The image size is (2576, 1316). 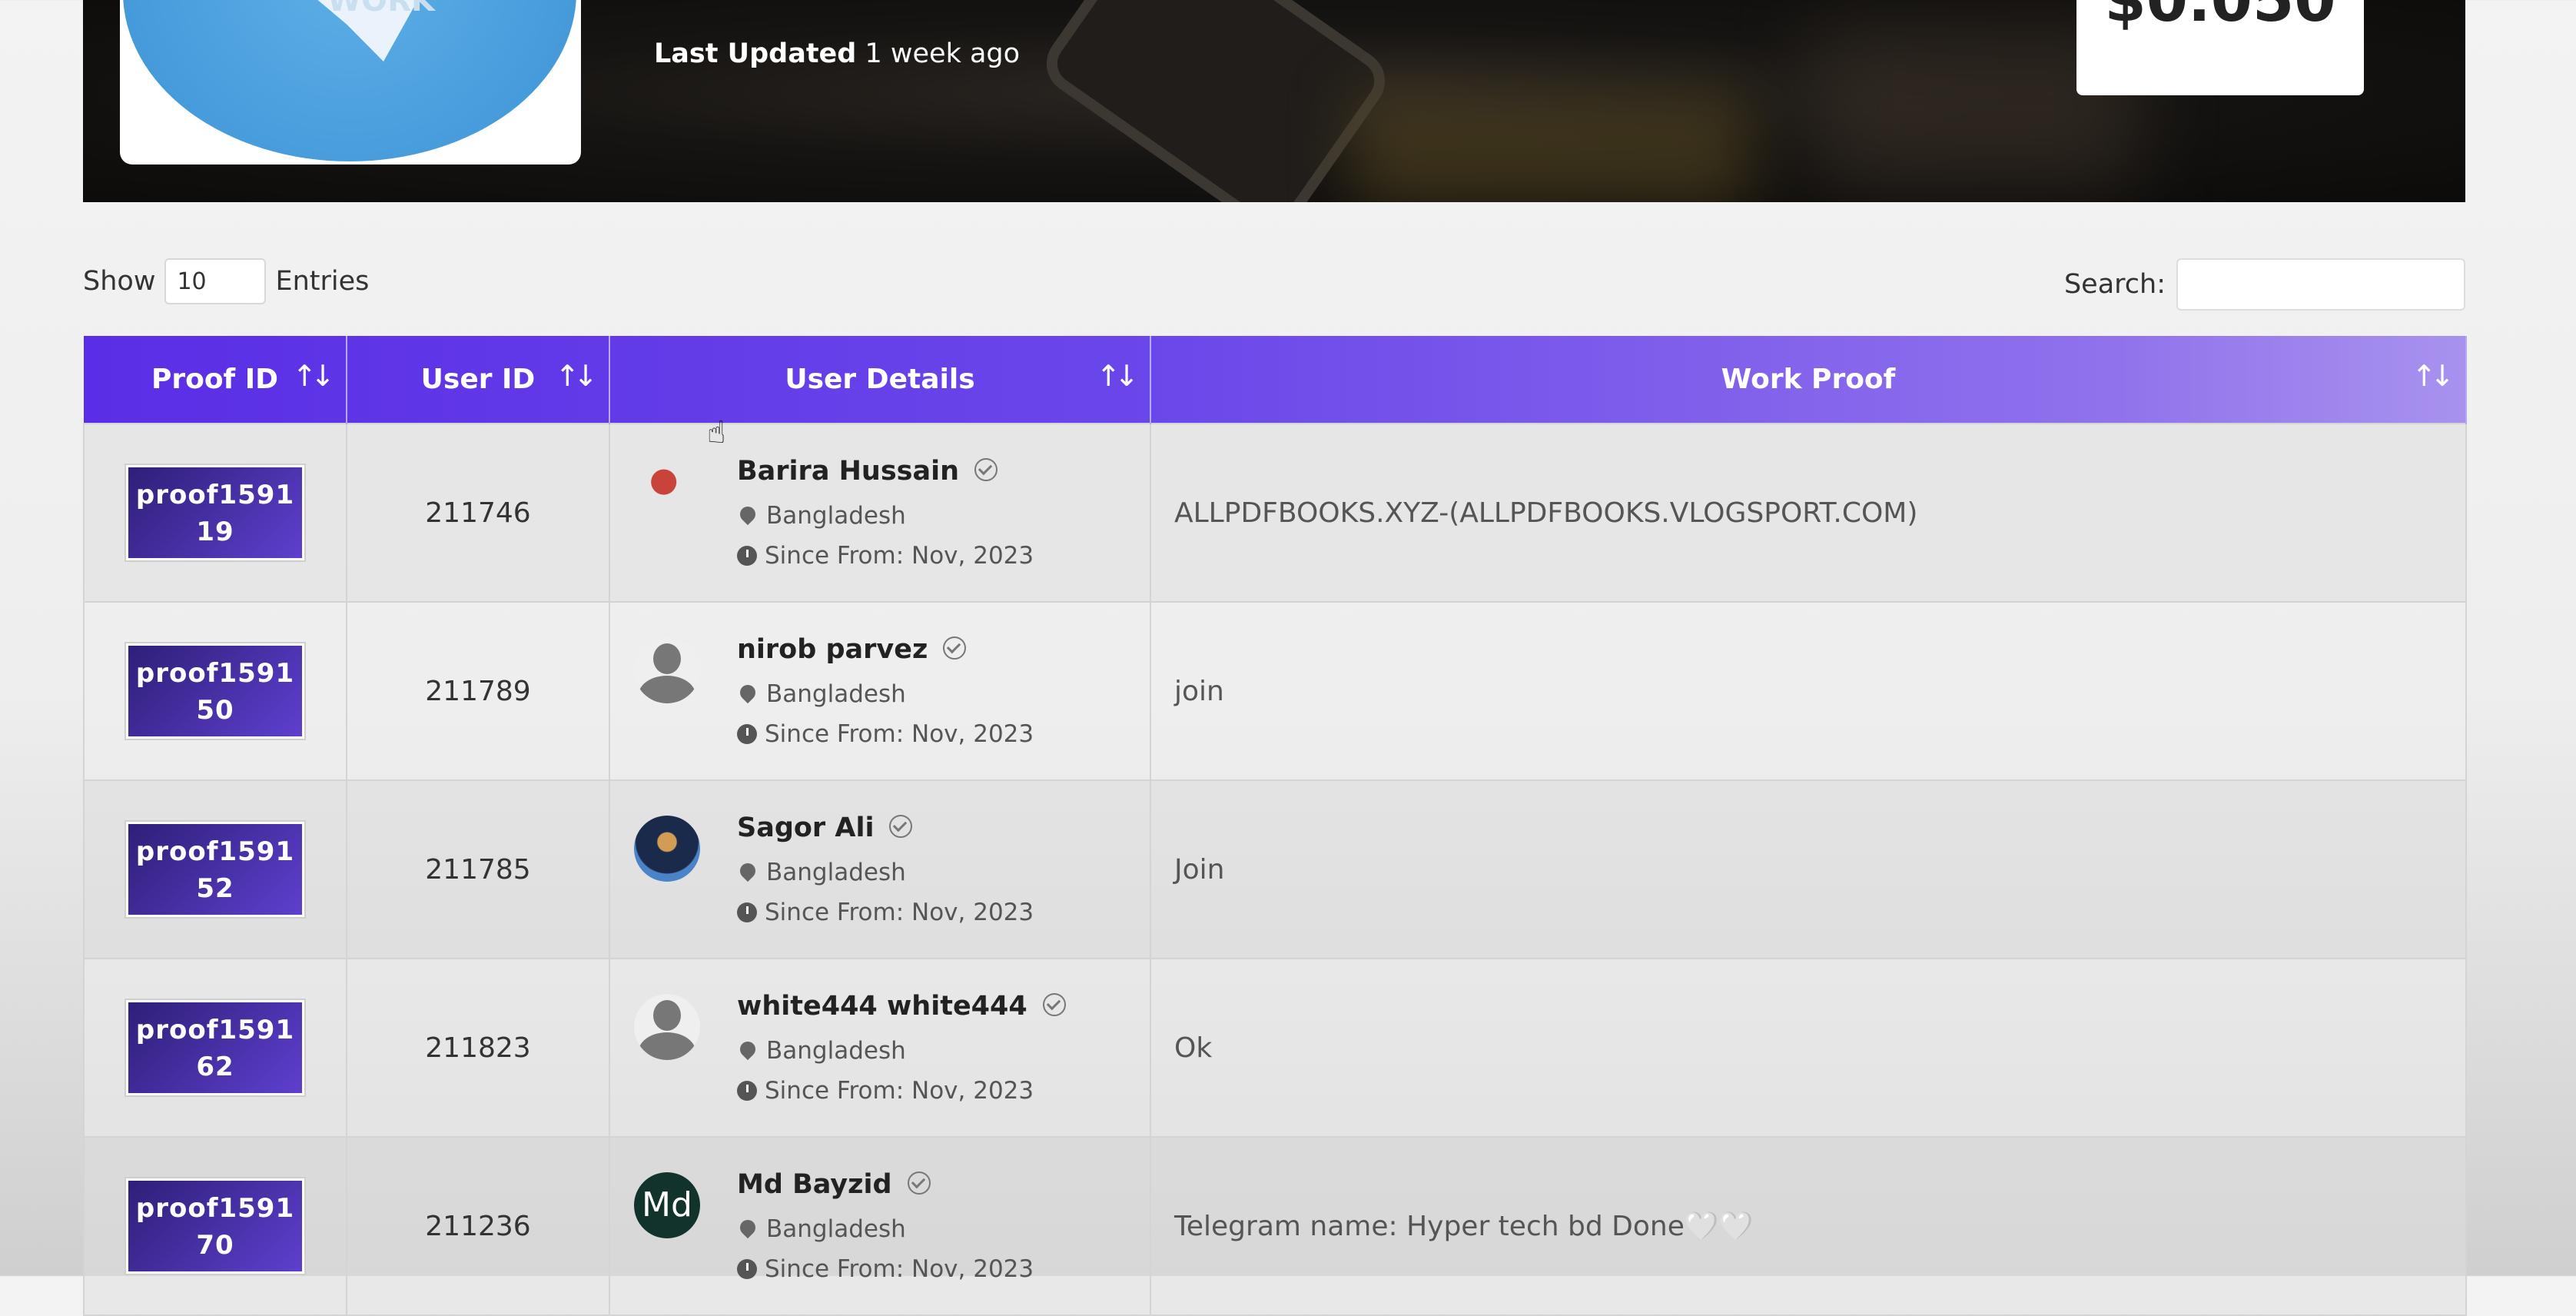 What do you see at coordinates (2320, 284) in the screenshot?
I see `search-input` at bounding box center [2320, 284].